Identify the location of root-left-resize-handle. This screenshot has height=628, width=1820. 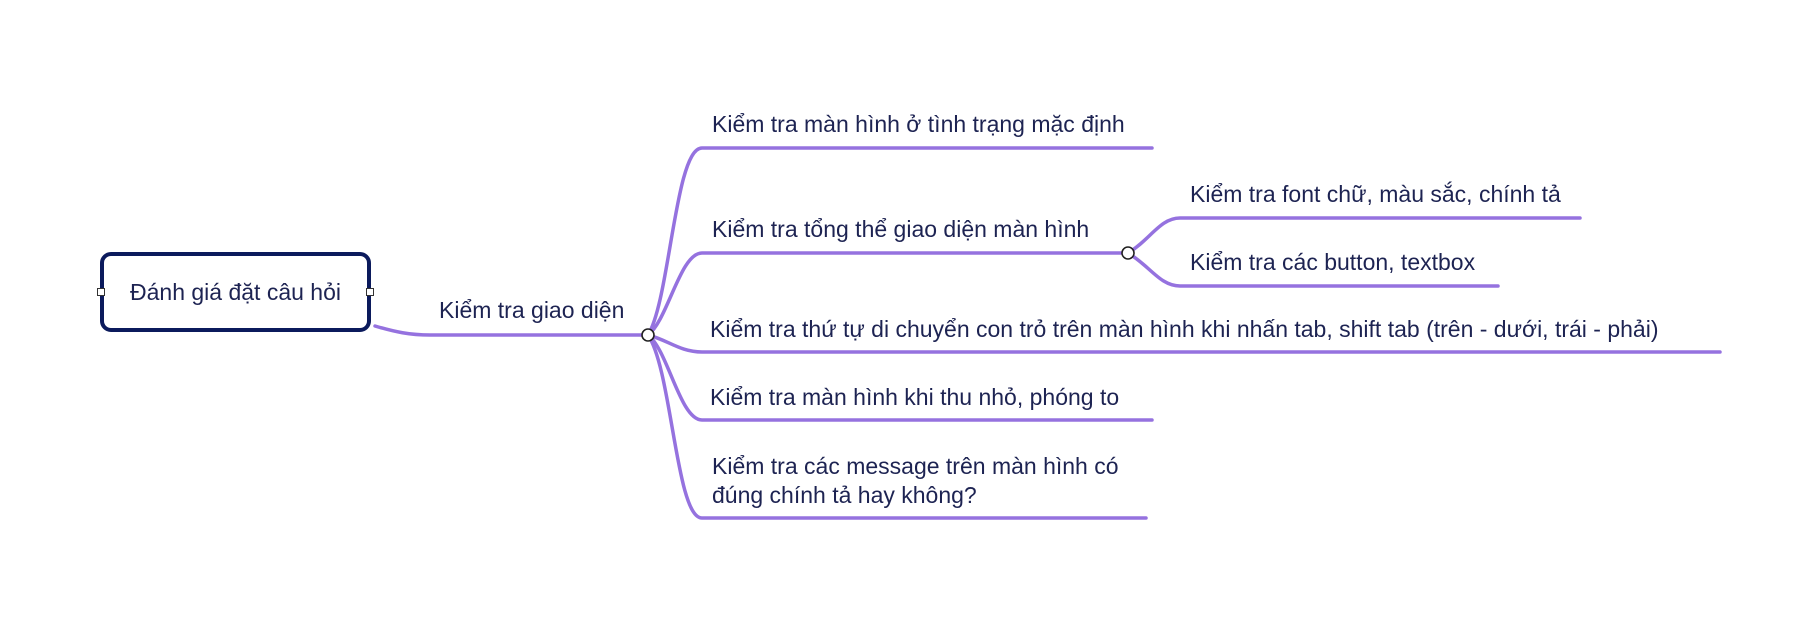
(101, 292).